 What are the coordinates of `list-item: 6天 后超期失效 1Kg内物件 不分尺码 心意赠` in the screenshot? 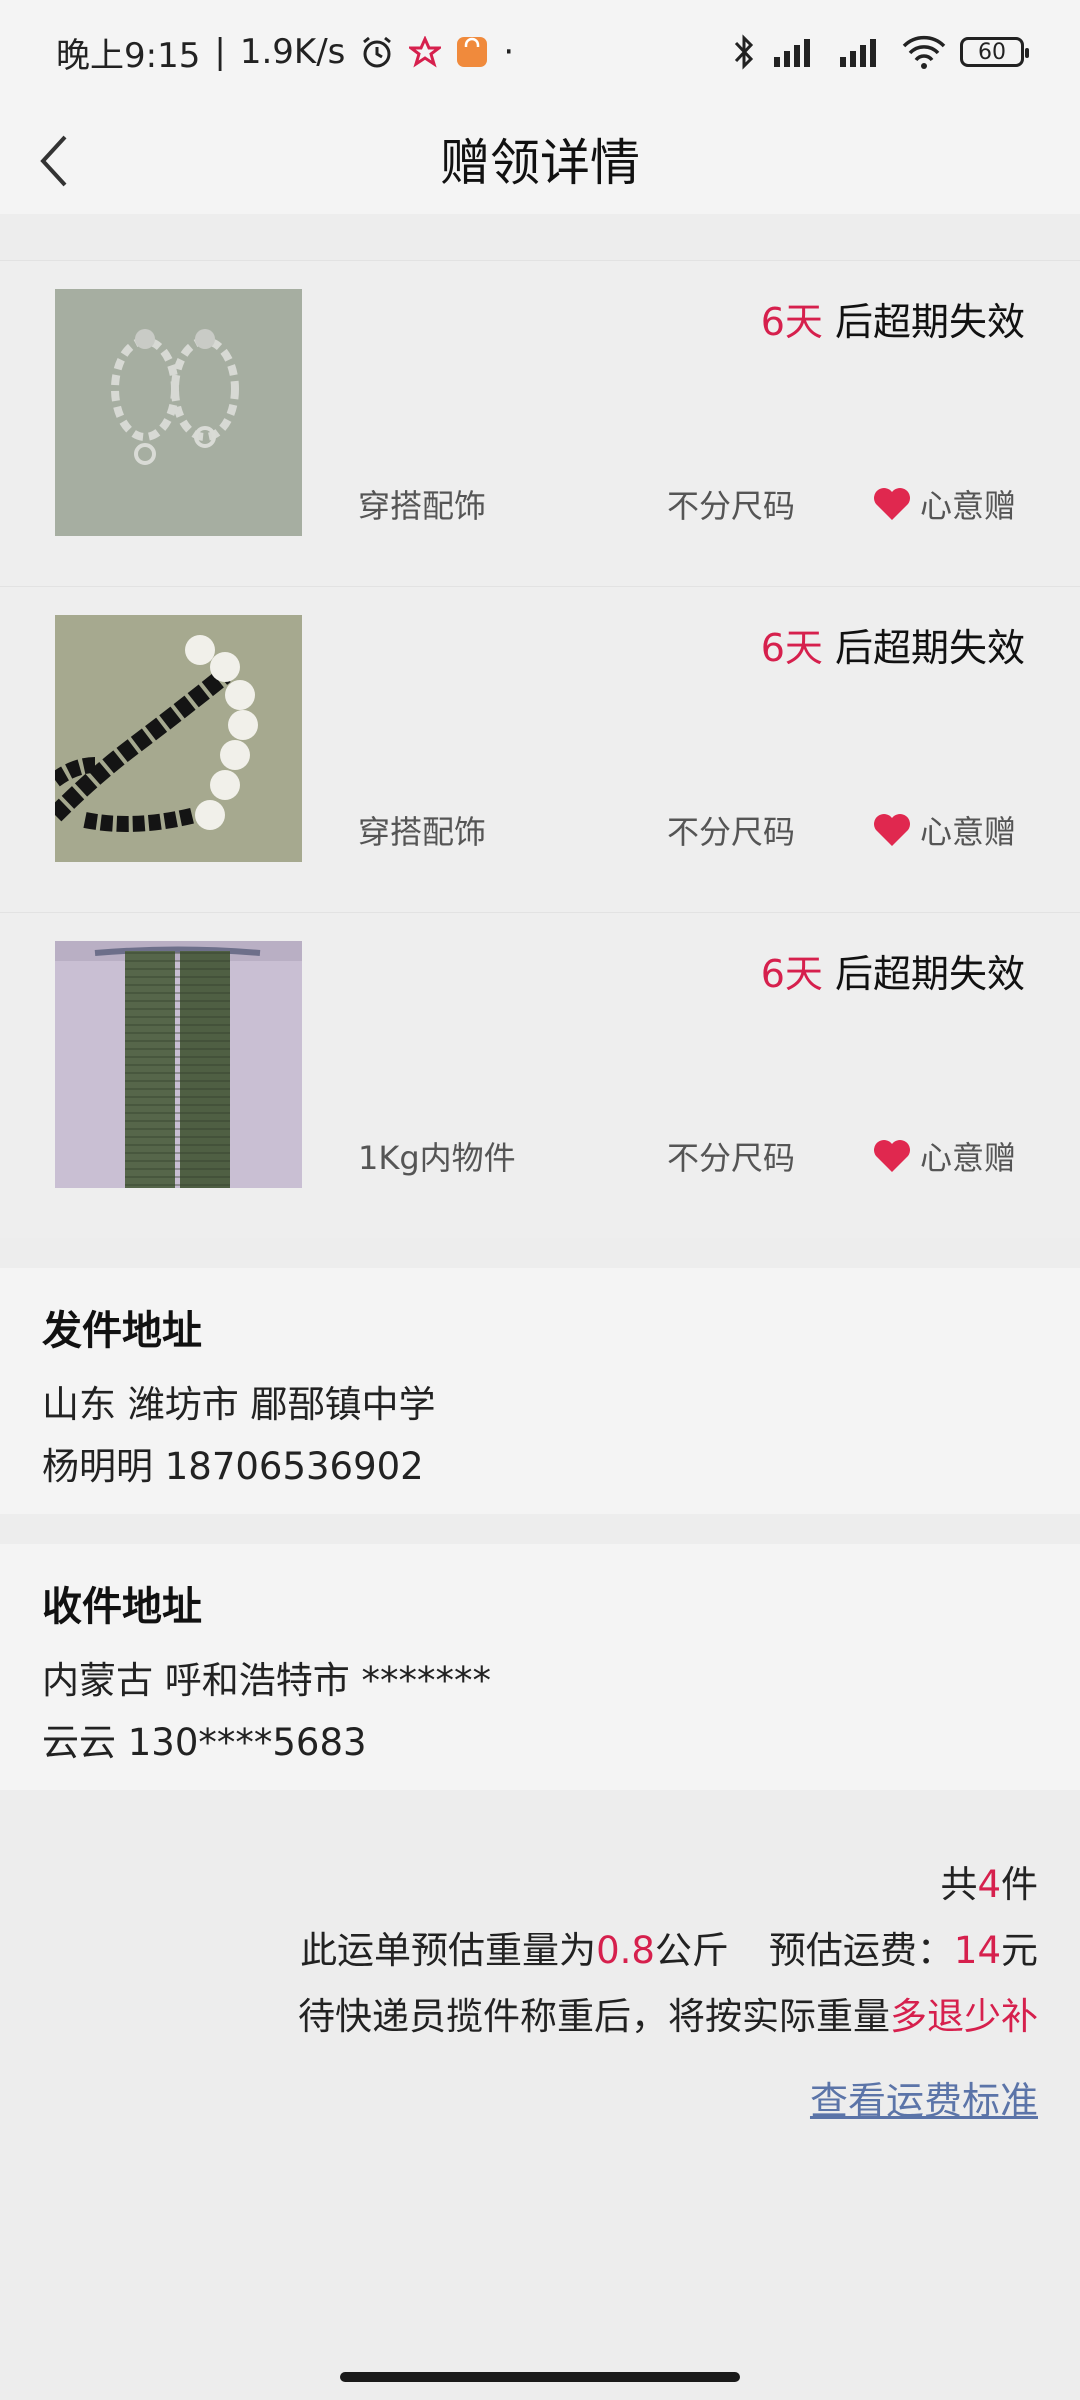 It's located at (540, 1075).